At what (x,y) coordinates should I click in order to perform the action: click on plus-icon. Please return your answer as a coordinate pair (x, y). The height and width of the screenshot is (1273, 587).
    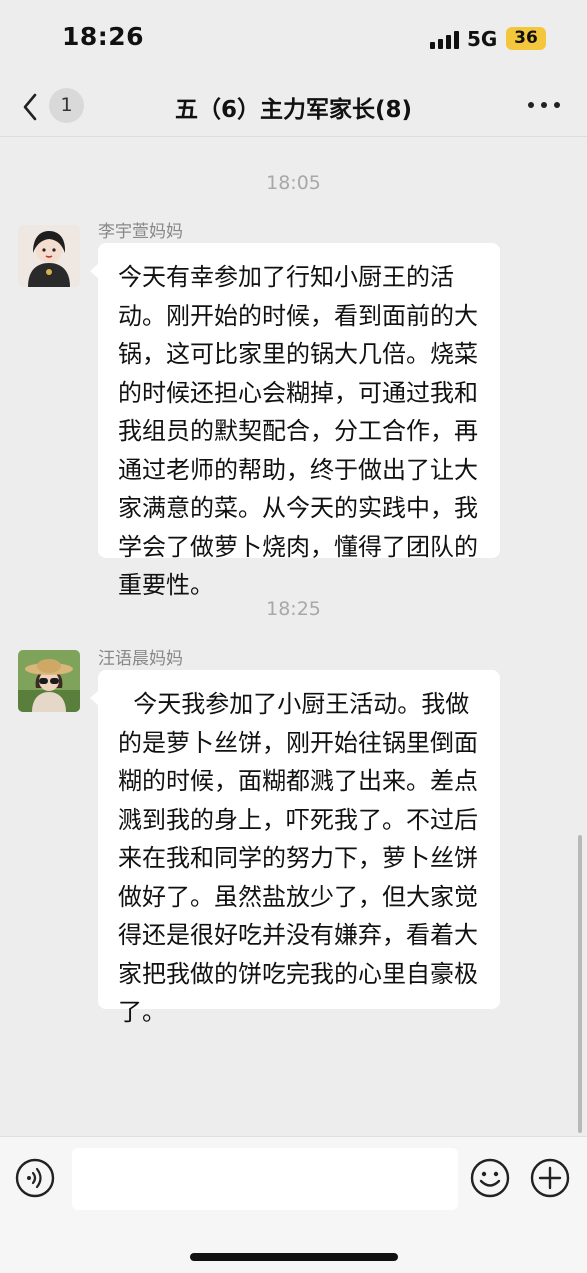
    Looking at the image, I should click on (550, 1178).